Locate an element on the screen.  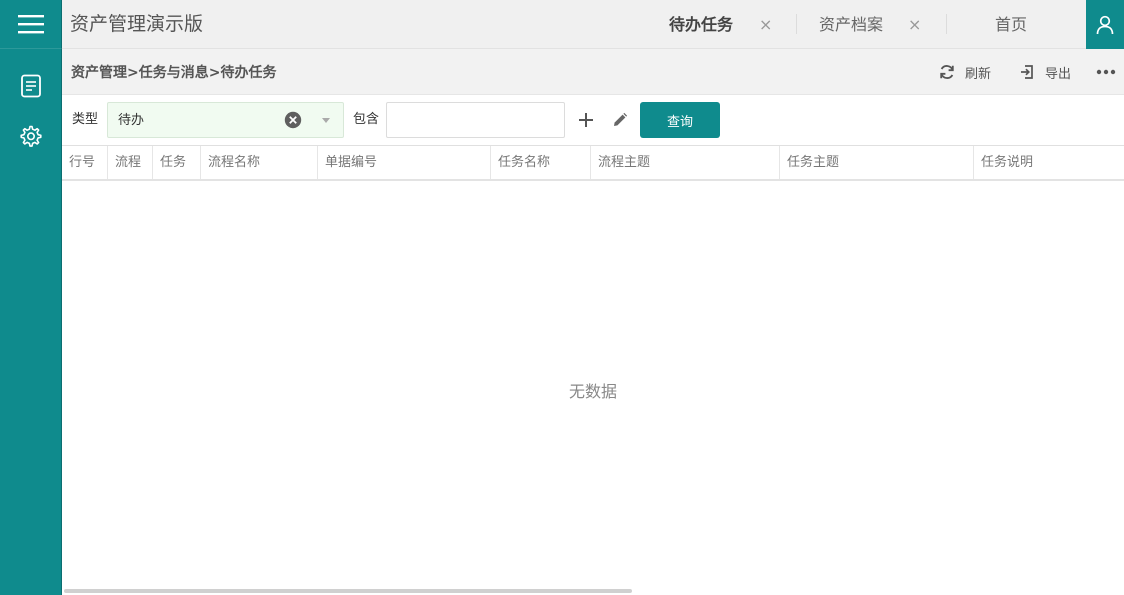
clear-icon is located at coordinates (293, 120).